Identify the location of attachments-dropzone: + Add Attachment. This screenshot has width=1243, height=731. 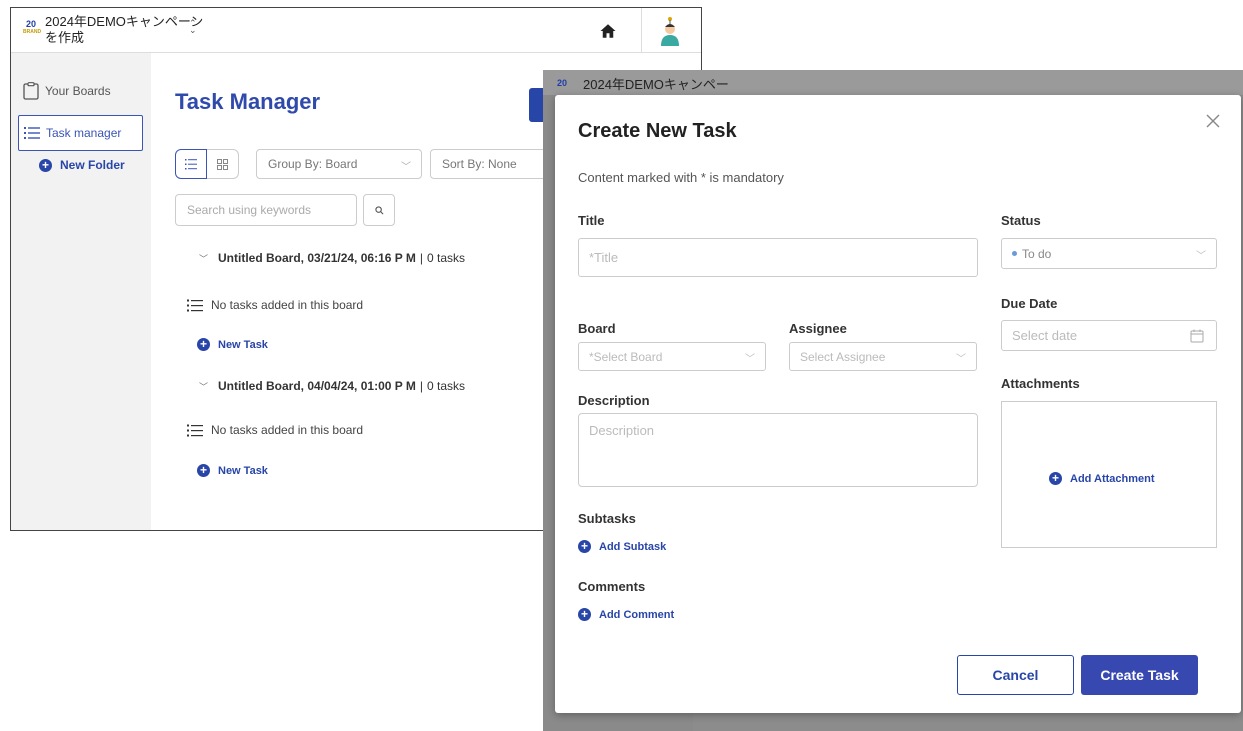
(1109, 474).